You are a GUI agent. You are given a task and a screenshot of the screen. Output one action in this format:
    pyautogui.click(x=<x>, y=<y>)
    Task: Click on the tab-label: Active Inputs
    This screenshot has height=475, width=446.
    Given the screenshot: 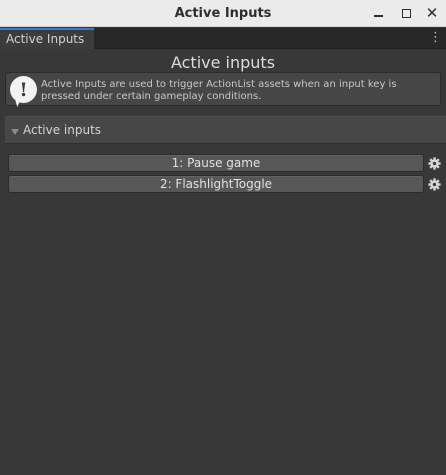 What is the action you would take?
    pyautogui.click(x=45, y=39)
    